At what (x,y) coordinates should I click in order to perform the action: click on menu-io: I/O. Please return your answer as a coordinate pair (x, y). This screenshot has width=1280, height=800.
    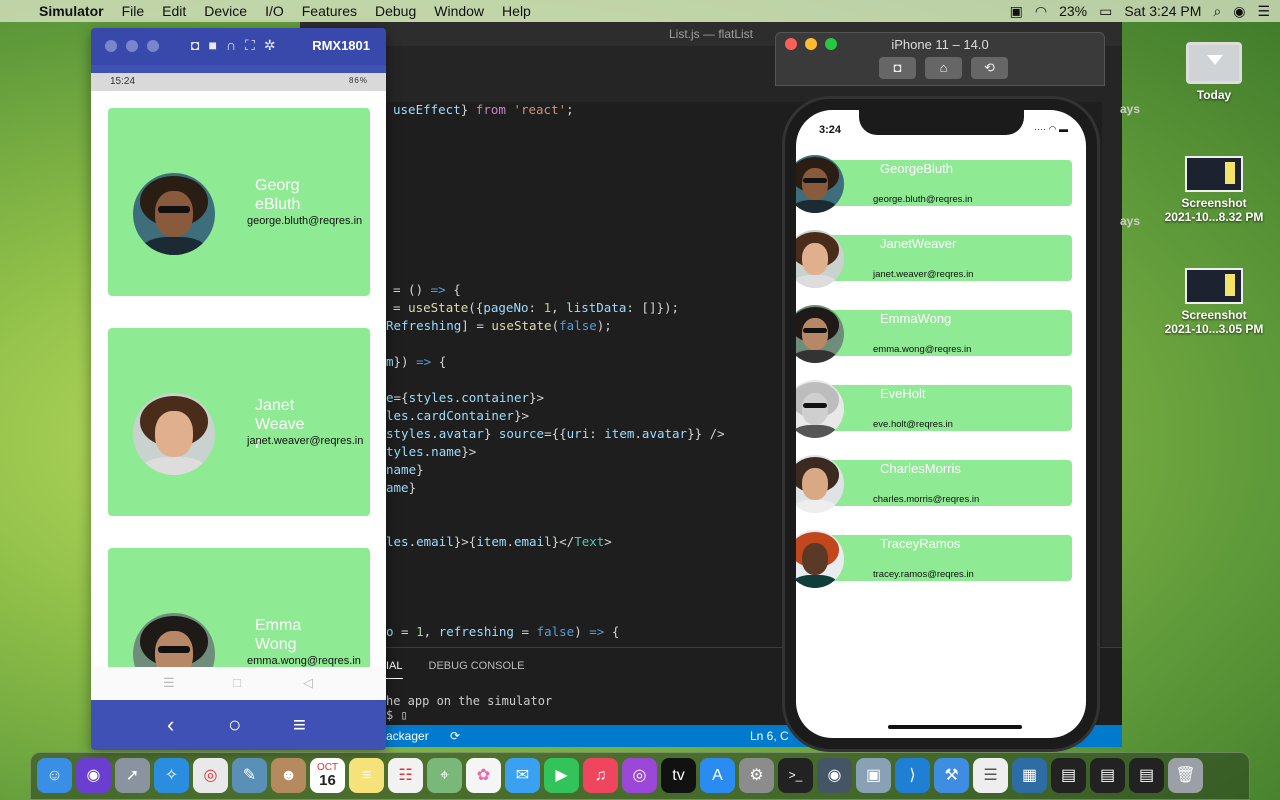
    Looking at the image, I should click on (274, 11).